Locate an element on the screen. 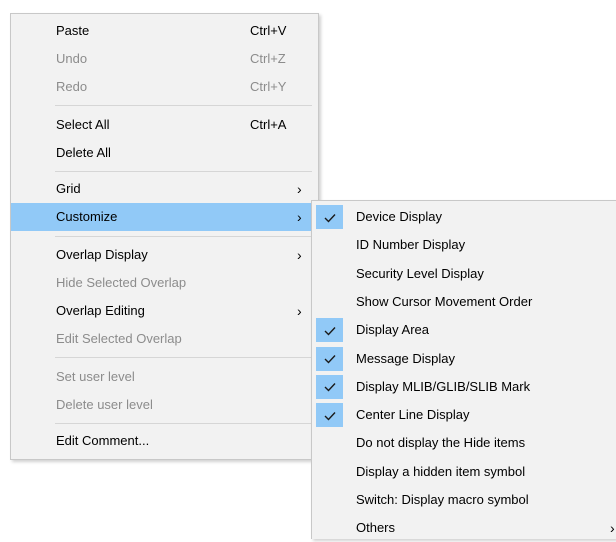 The image size is (616, 542). submenu-item-center-line-display: Center Line Display is located at coordinates (464, 415).